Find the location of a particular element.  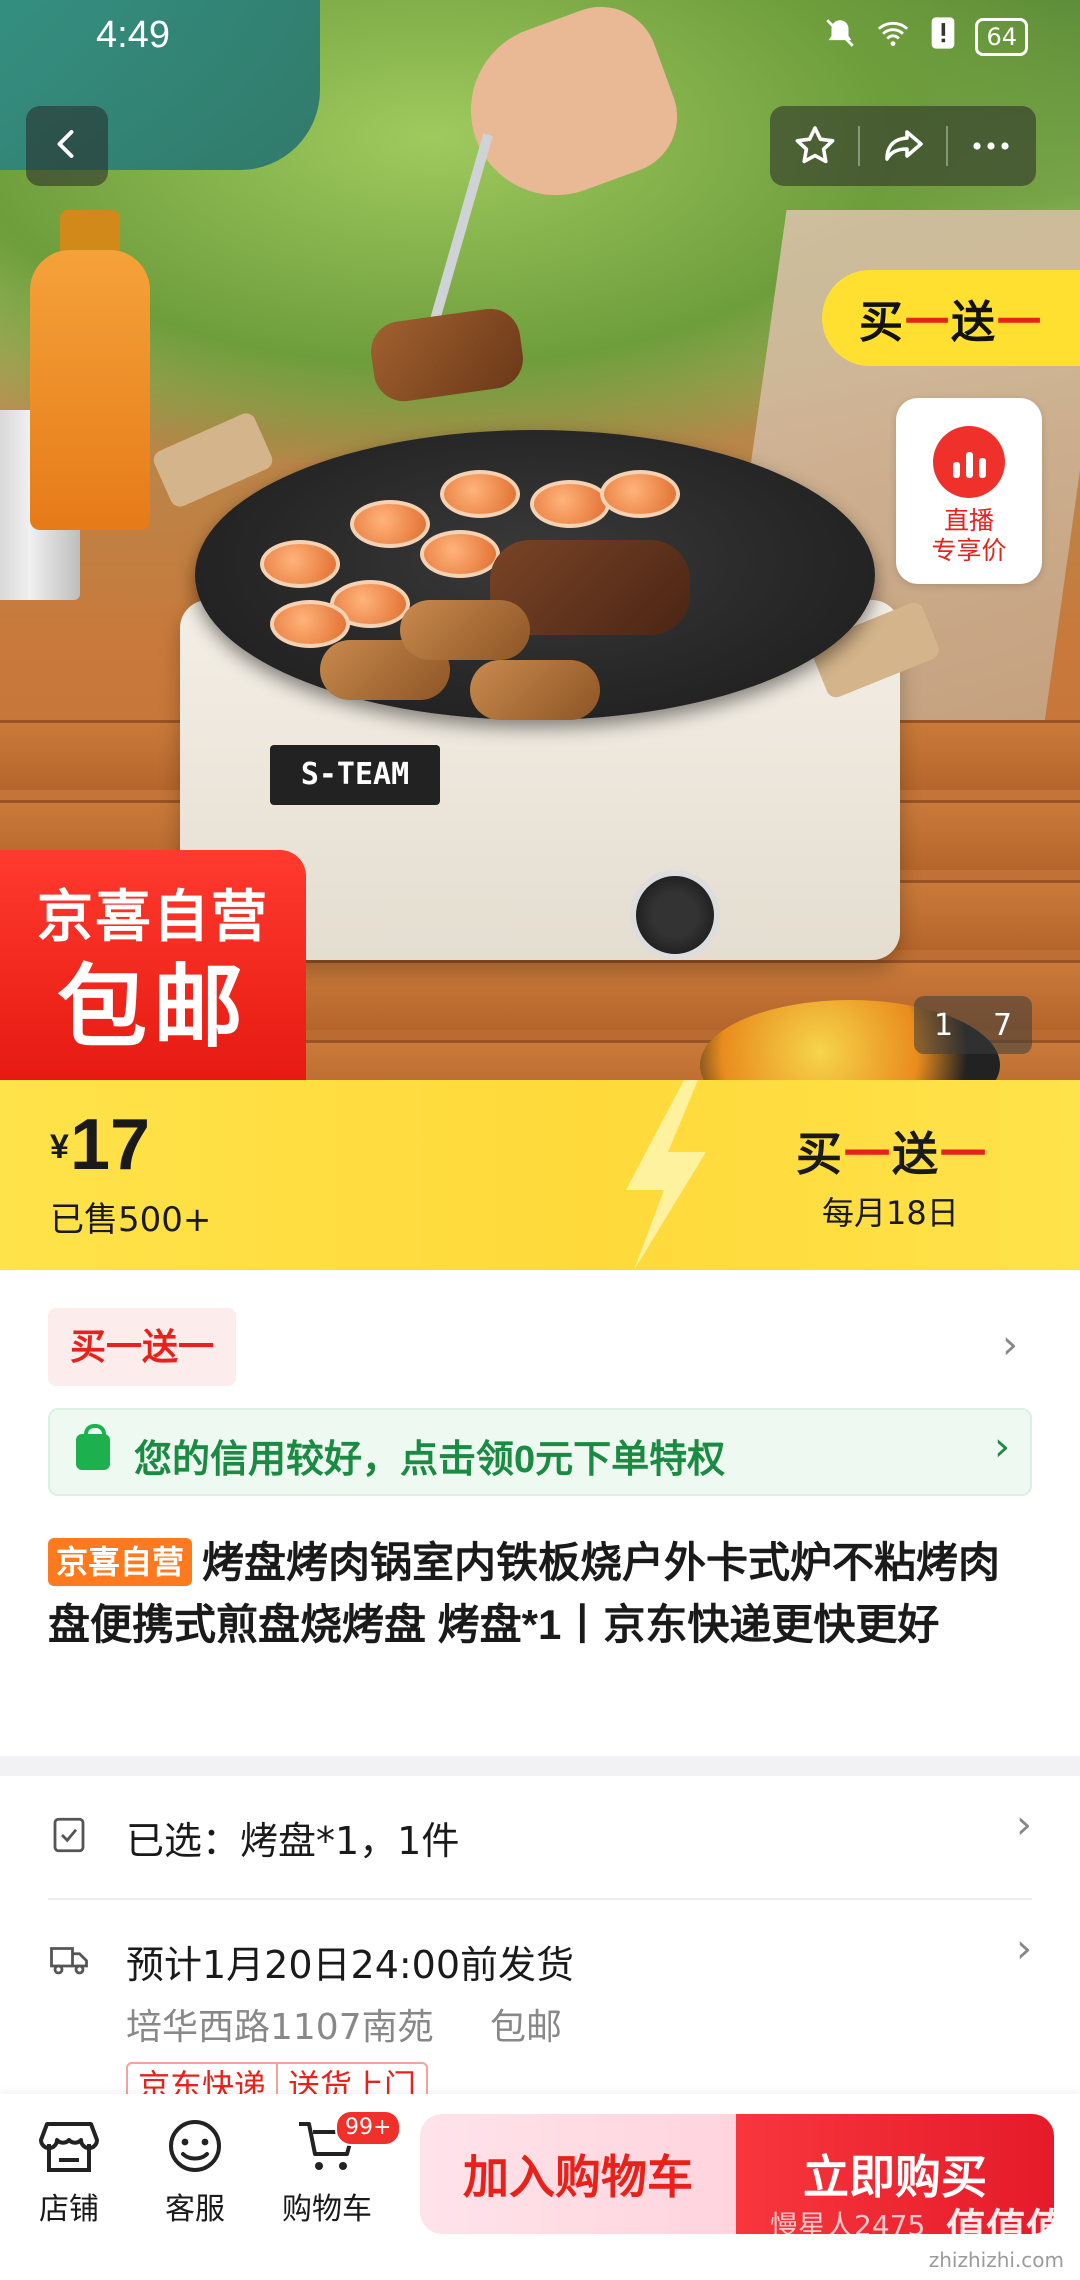

truck-icon is located at coordinates (69, 1961).